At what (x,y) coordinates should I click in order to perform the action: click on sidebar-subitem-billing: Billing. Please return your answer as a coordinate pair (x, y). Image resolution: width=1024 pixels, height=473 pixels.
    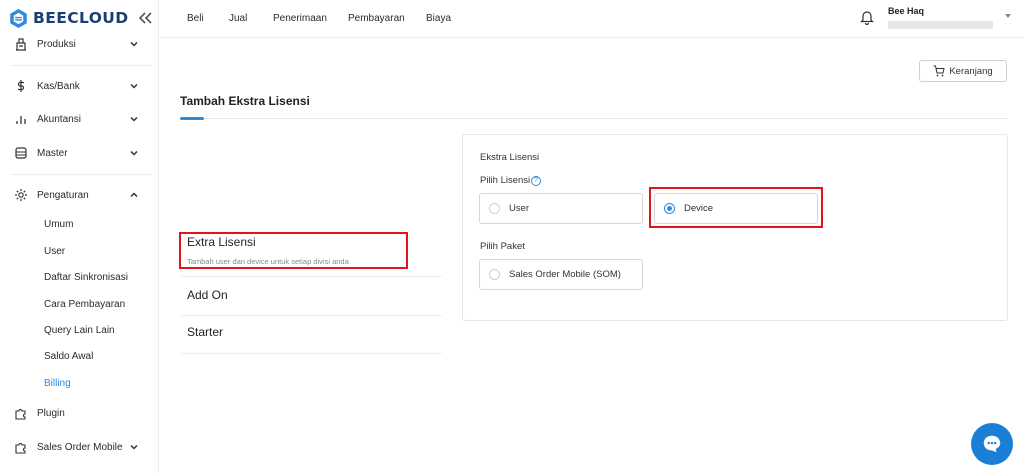
    Looking at the image, I should click on (57, 383).